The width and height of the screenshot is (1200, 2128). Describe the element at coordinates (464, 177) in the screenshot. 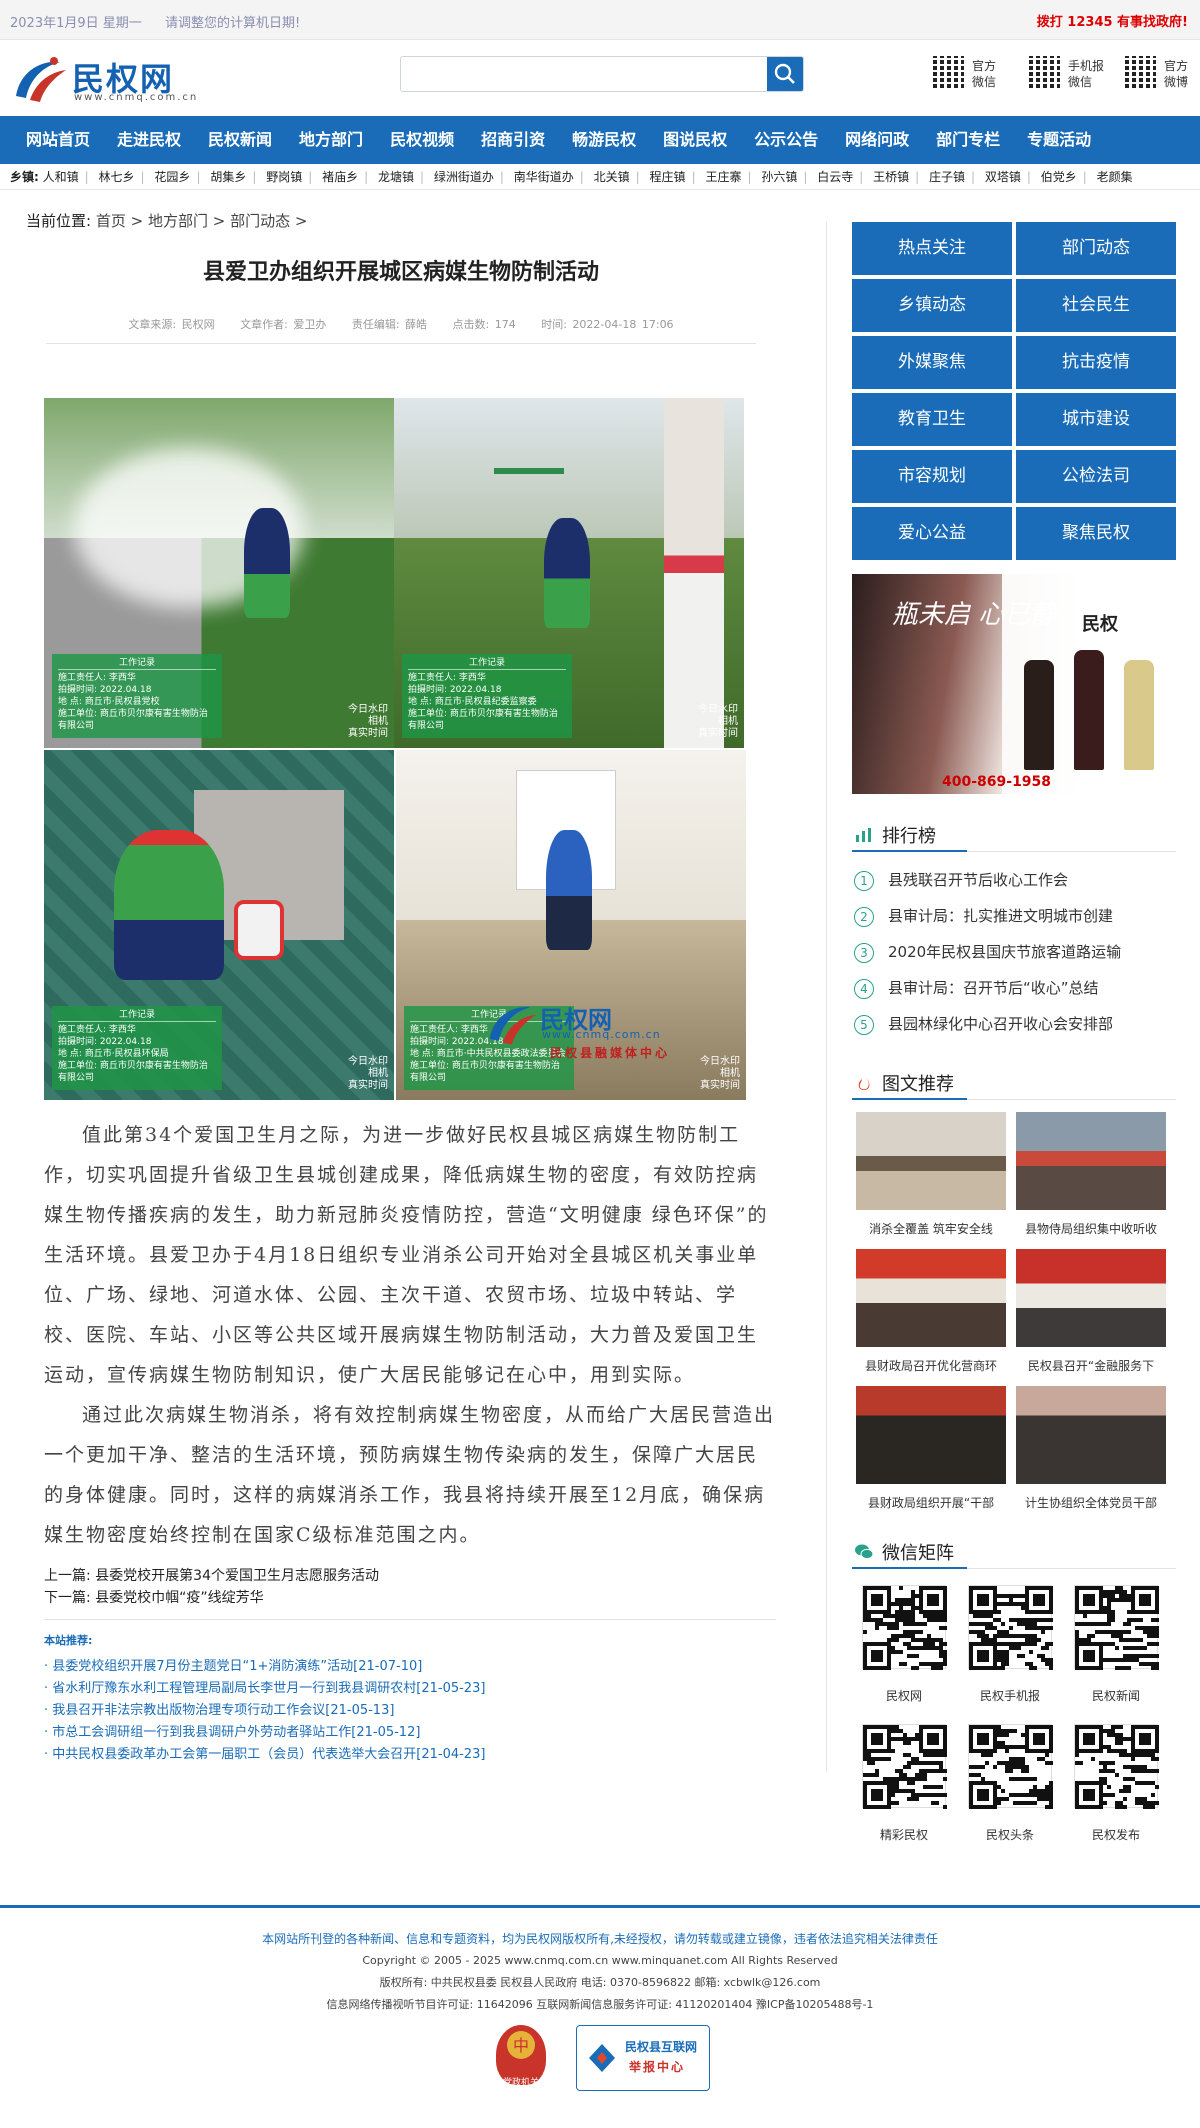

I see `town-link: 绿洲街道办` at that location.